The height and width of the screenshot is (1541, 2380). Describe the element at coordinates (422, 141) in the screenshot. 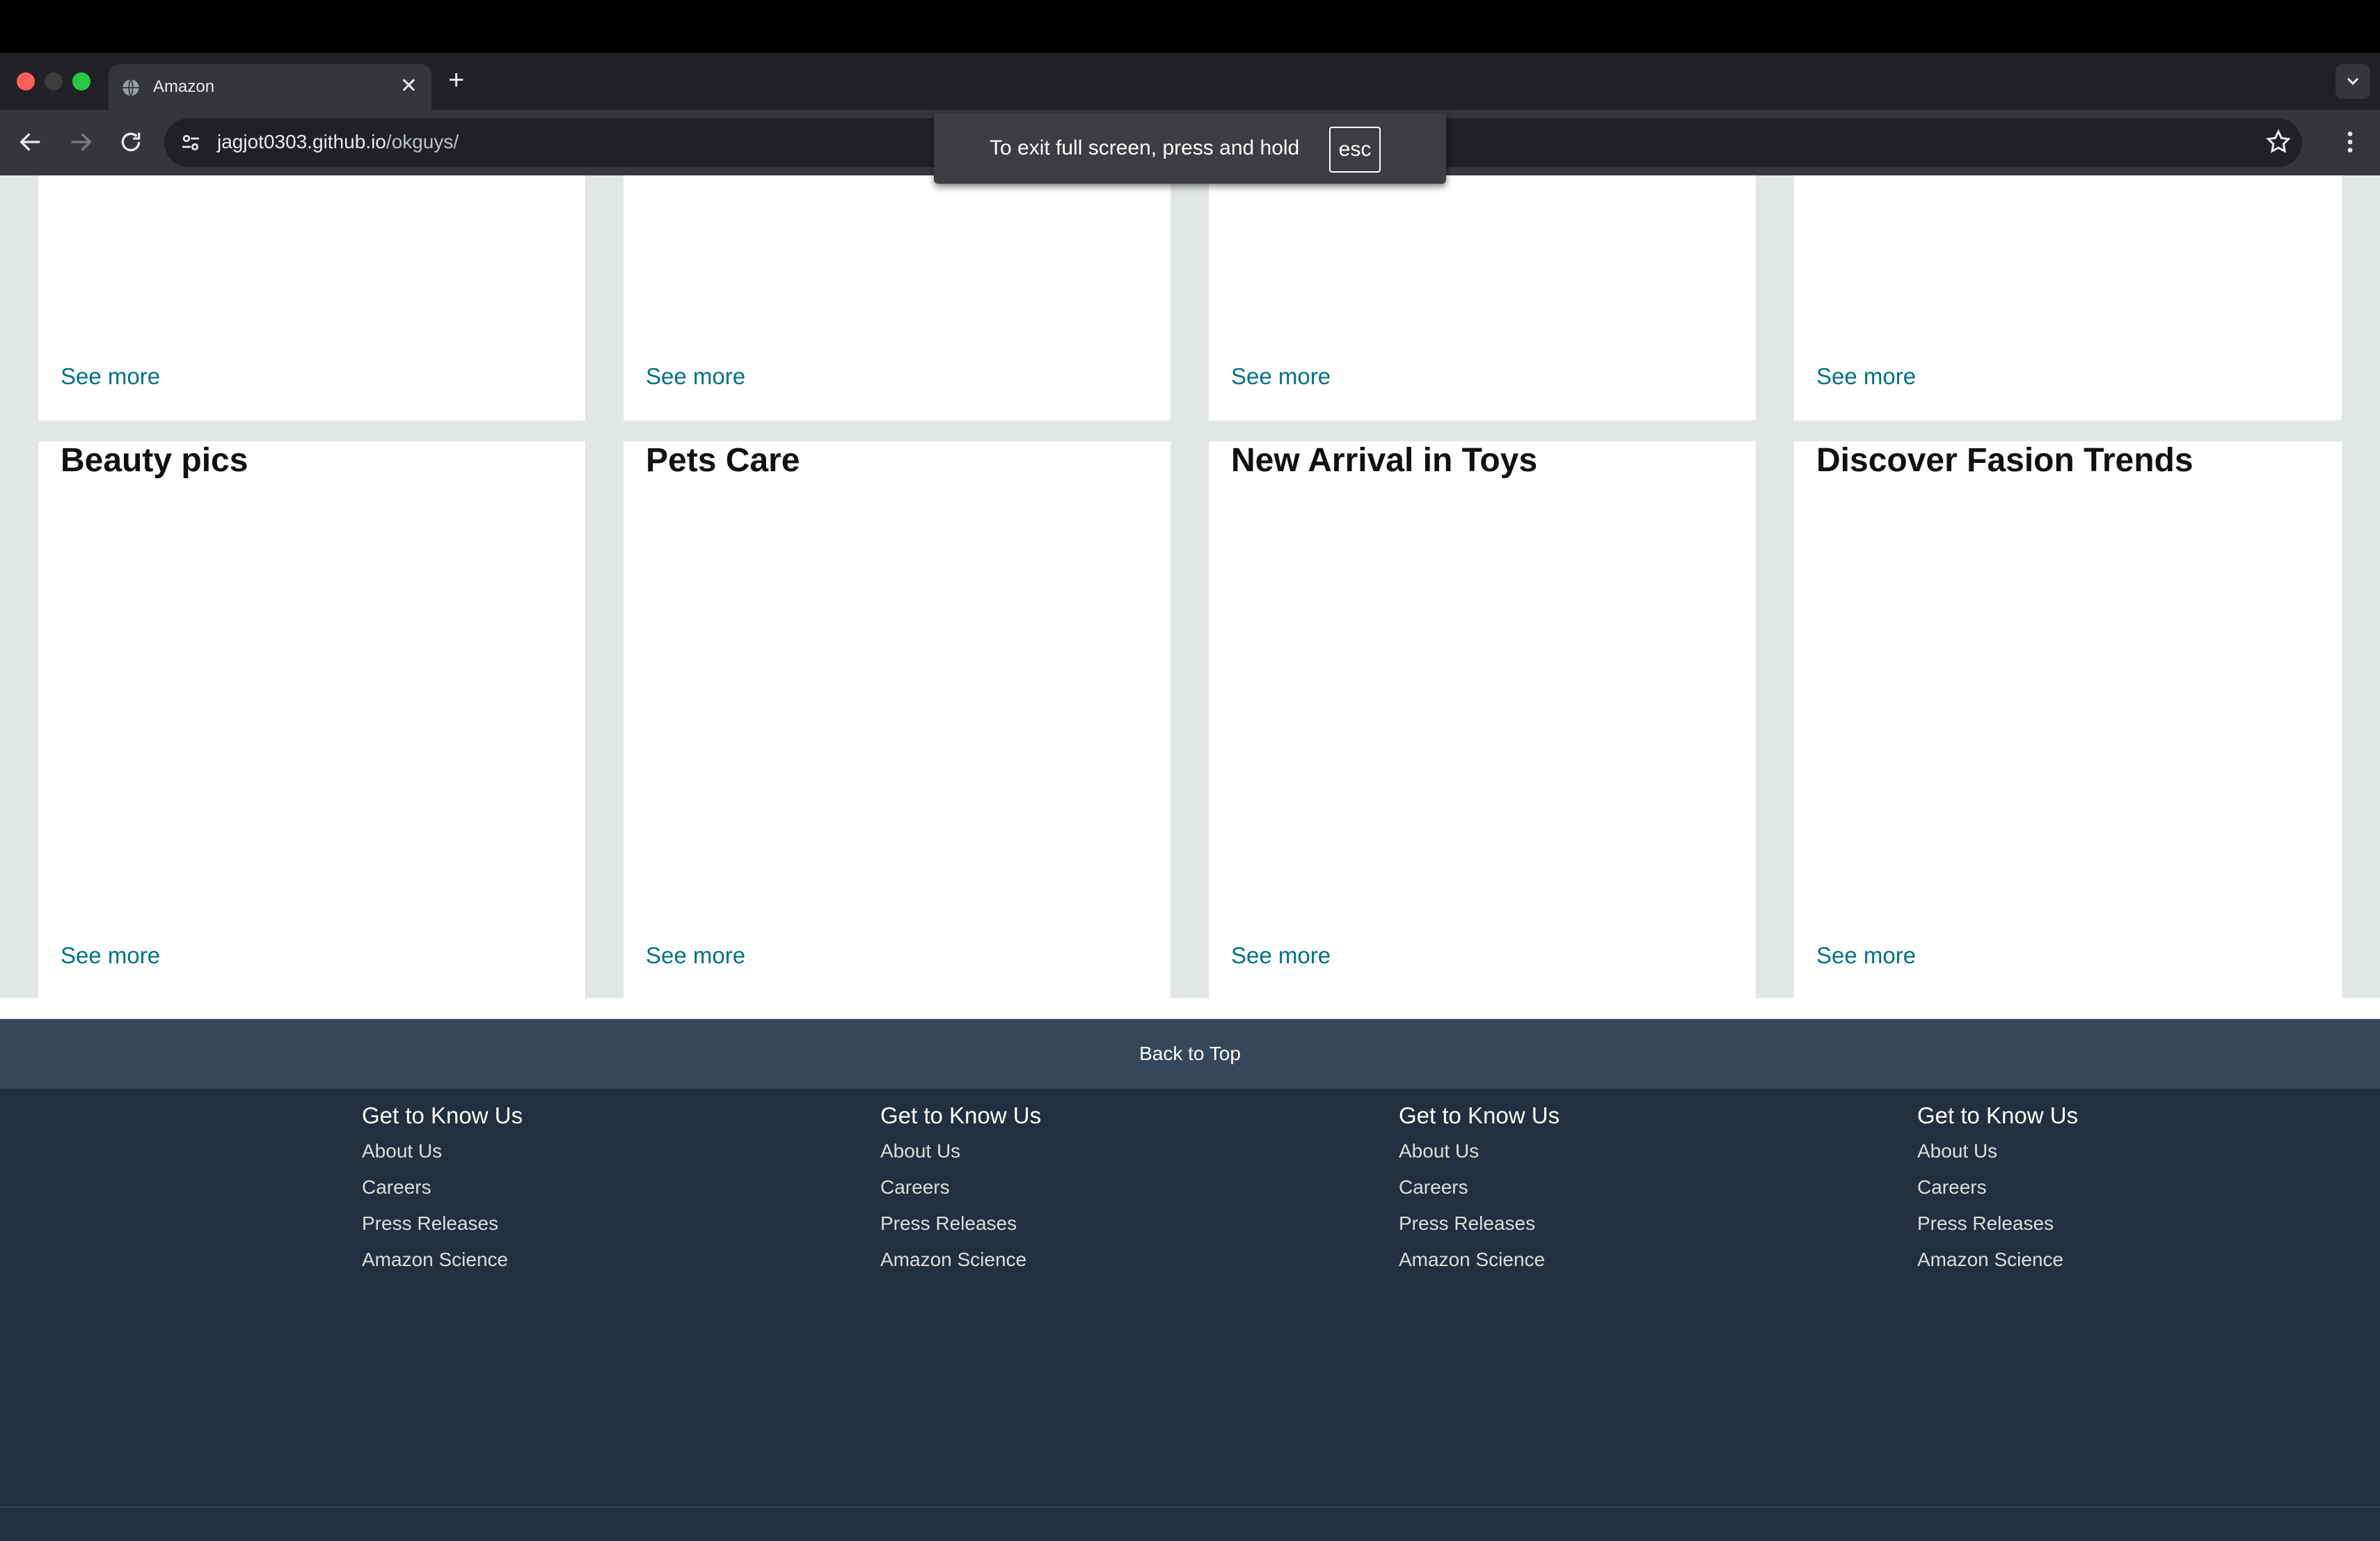

I see `url-path: /okguys/` at that location.